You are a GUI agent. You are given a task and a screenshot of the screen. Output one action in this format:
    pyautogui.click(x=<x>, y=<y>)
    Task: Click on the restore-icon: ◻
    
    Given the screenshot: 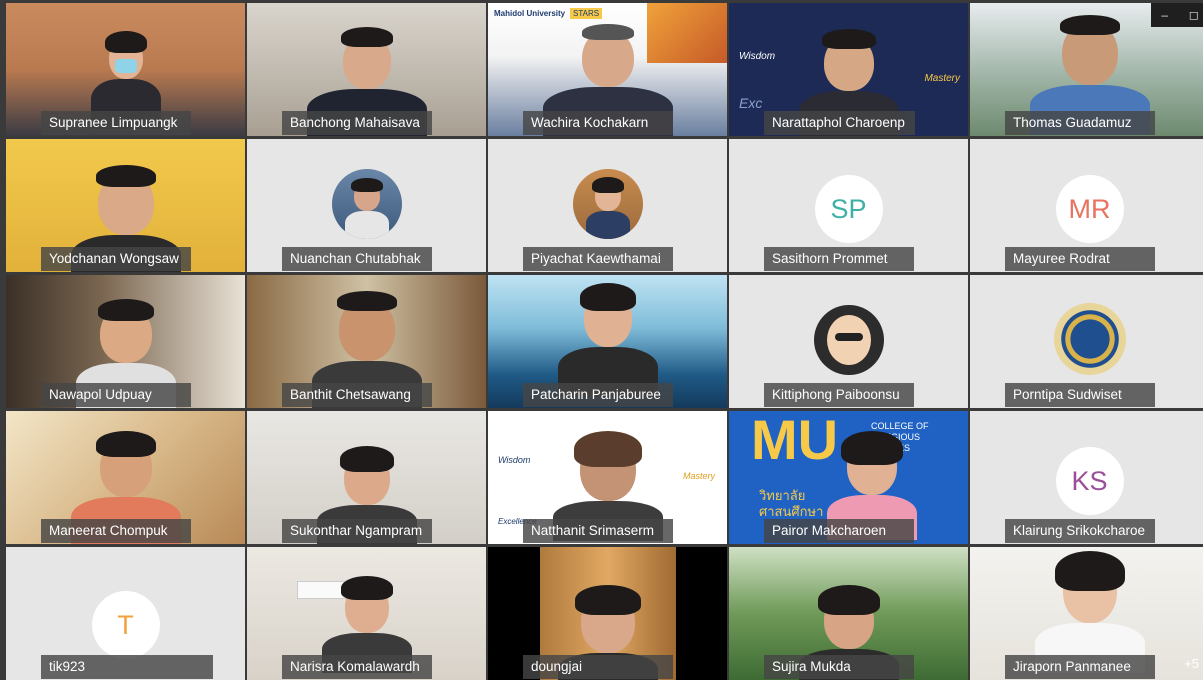 What is the action you would take?
    pyautogui.click(x=1194, y=15)
    